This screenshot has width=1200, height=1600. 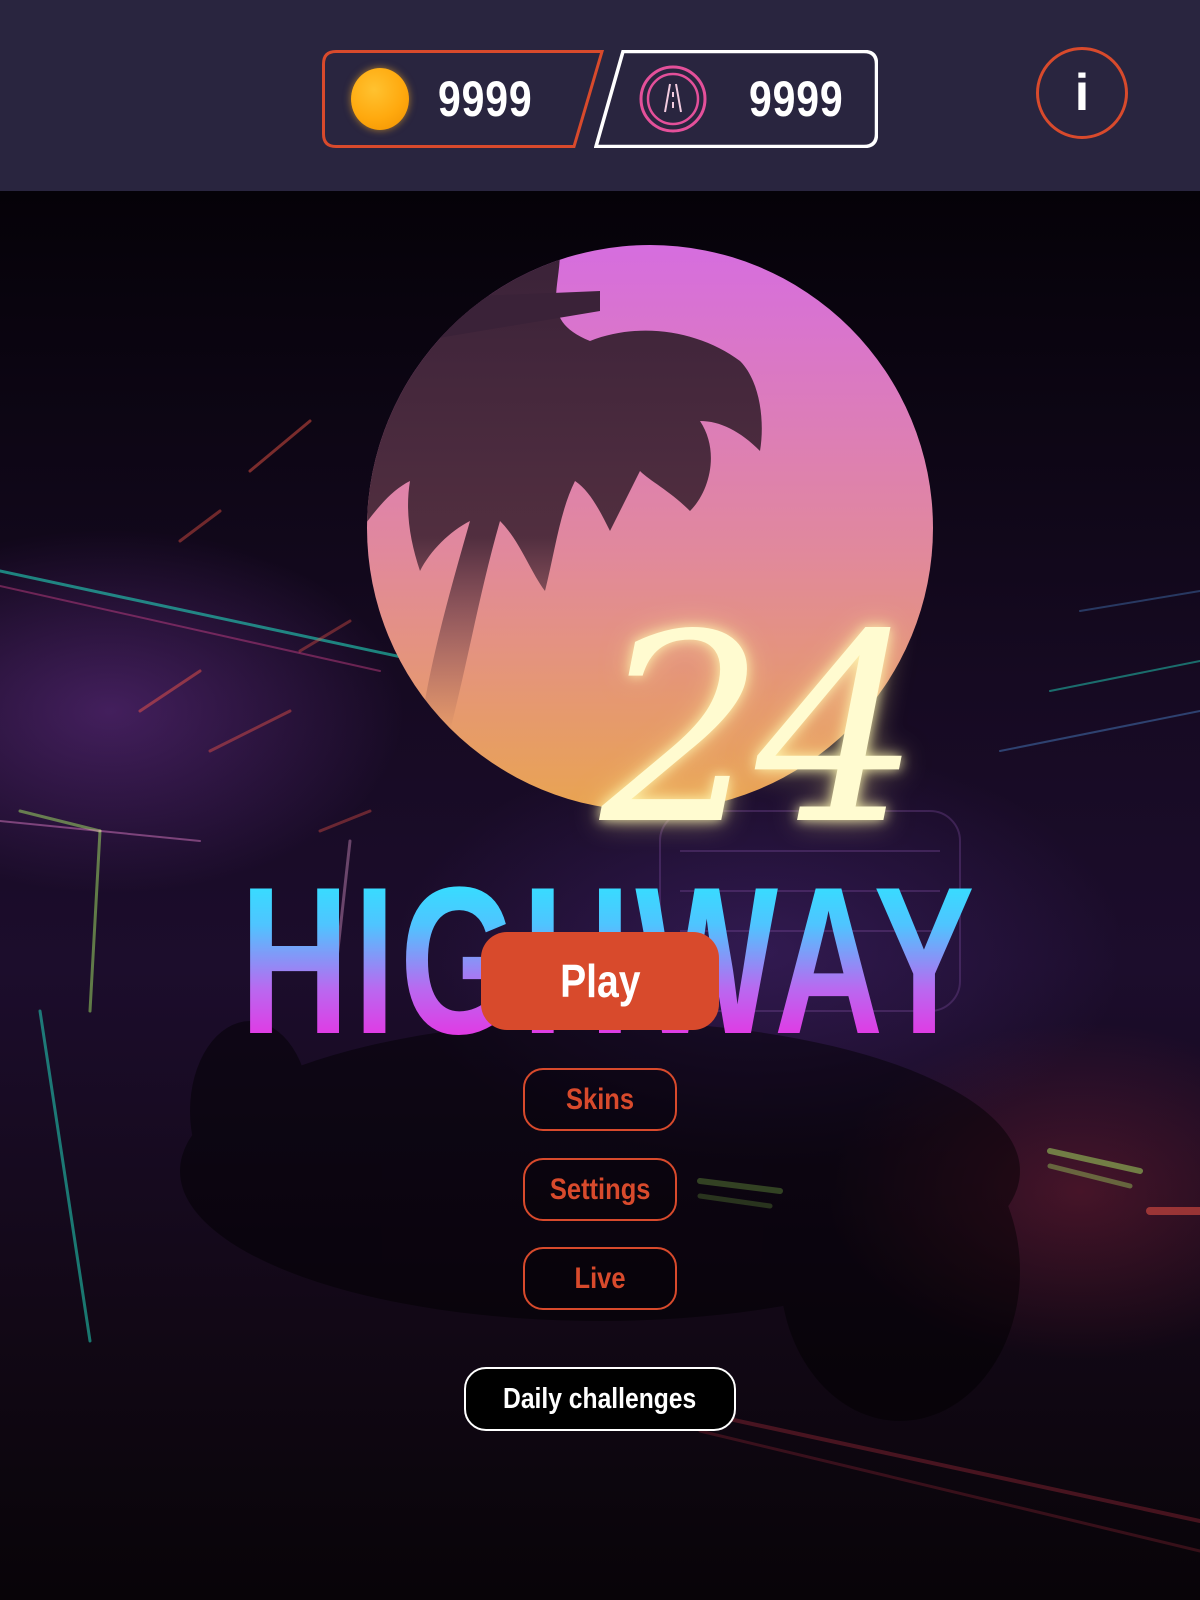 I want to click on game-number-24: 24, so click(x=760, y=731).